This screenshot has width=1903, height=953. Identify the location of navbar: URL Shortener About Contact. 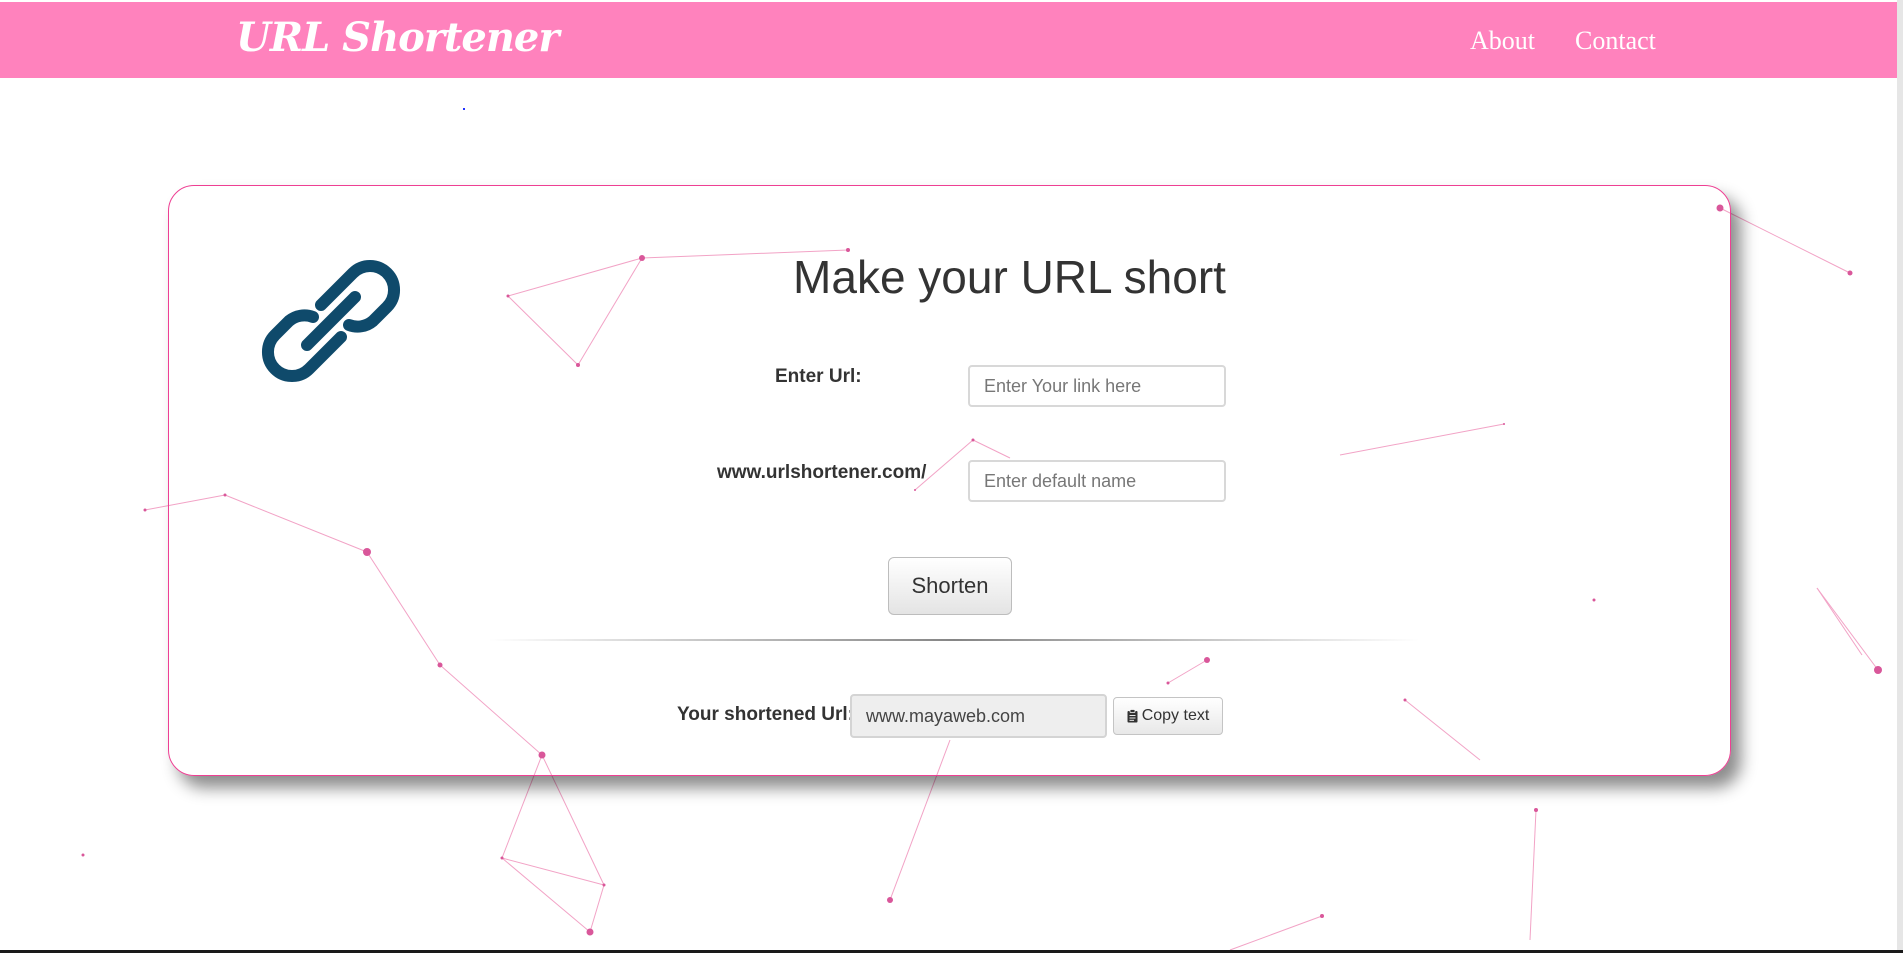
(951, 40).